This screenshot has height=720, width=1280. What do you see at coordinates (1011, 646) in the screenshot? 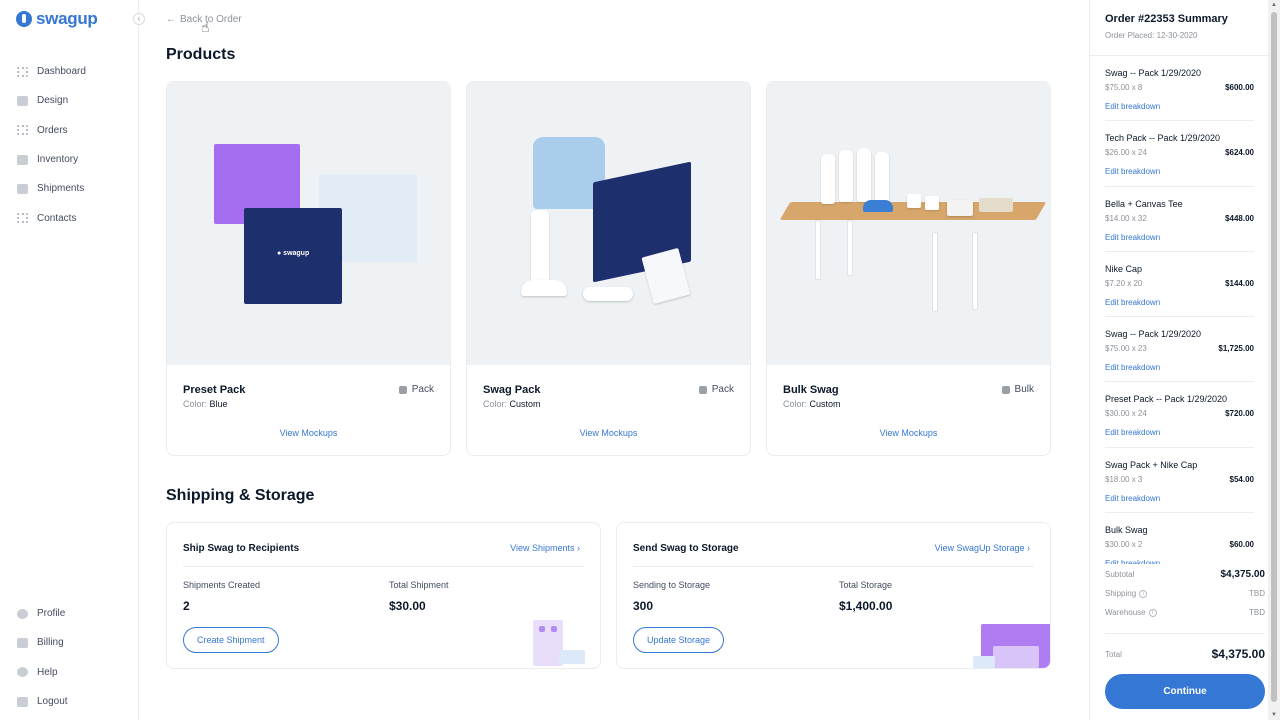
I see `storage-illustration` at bounding box center [1011, 646].